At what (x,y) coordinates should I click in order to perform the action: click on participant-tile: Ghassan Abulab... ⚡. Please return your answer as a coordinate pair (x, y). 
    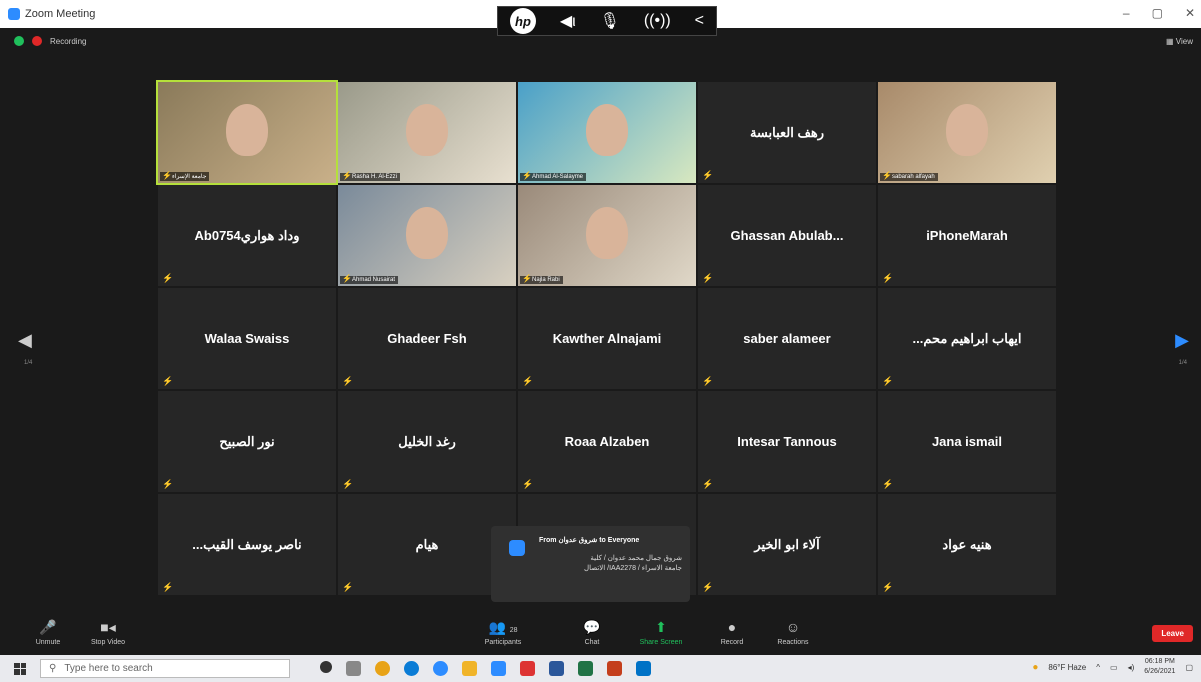
    Looking at the image, I should click on (787, 235).